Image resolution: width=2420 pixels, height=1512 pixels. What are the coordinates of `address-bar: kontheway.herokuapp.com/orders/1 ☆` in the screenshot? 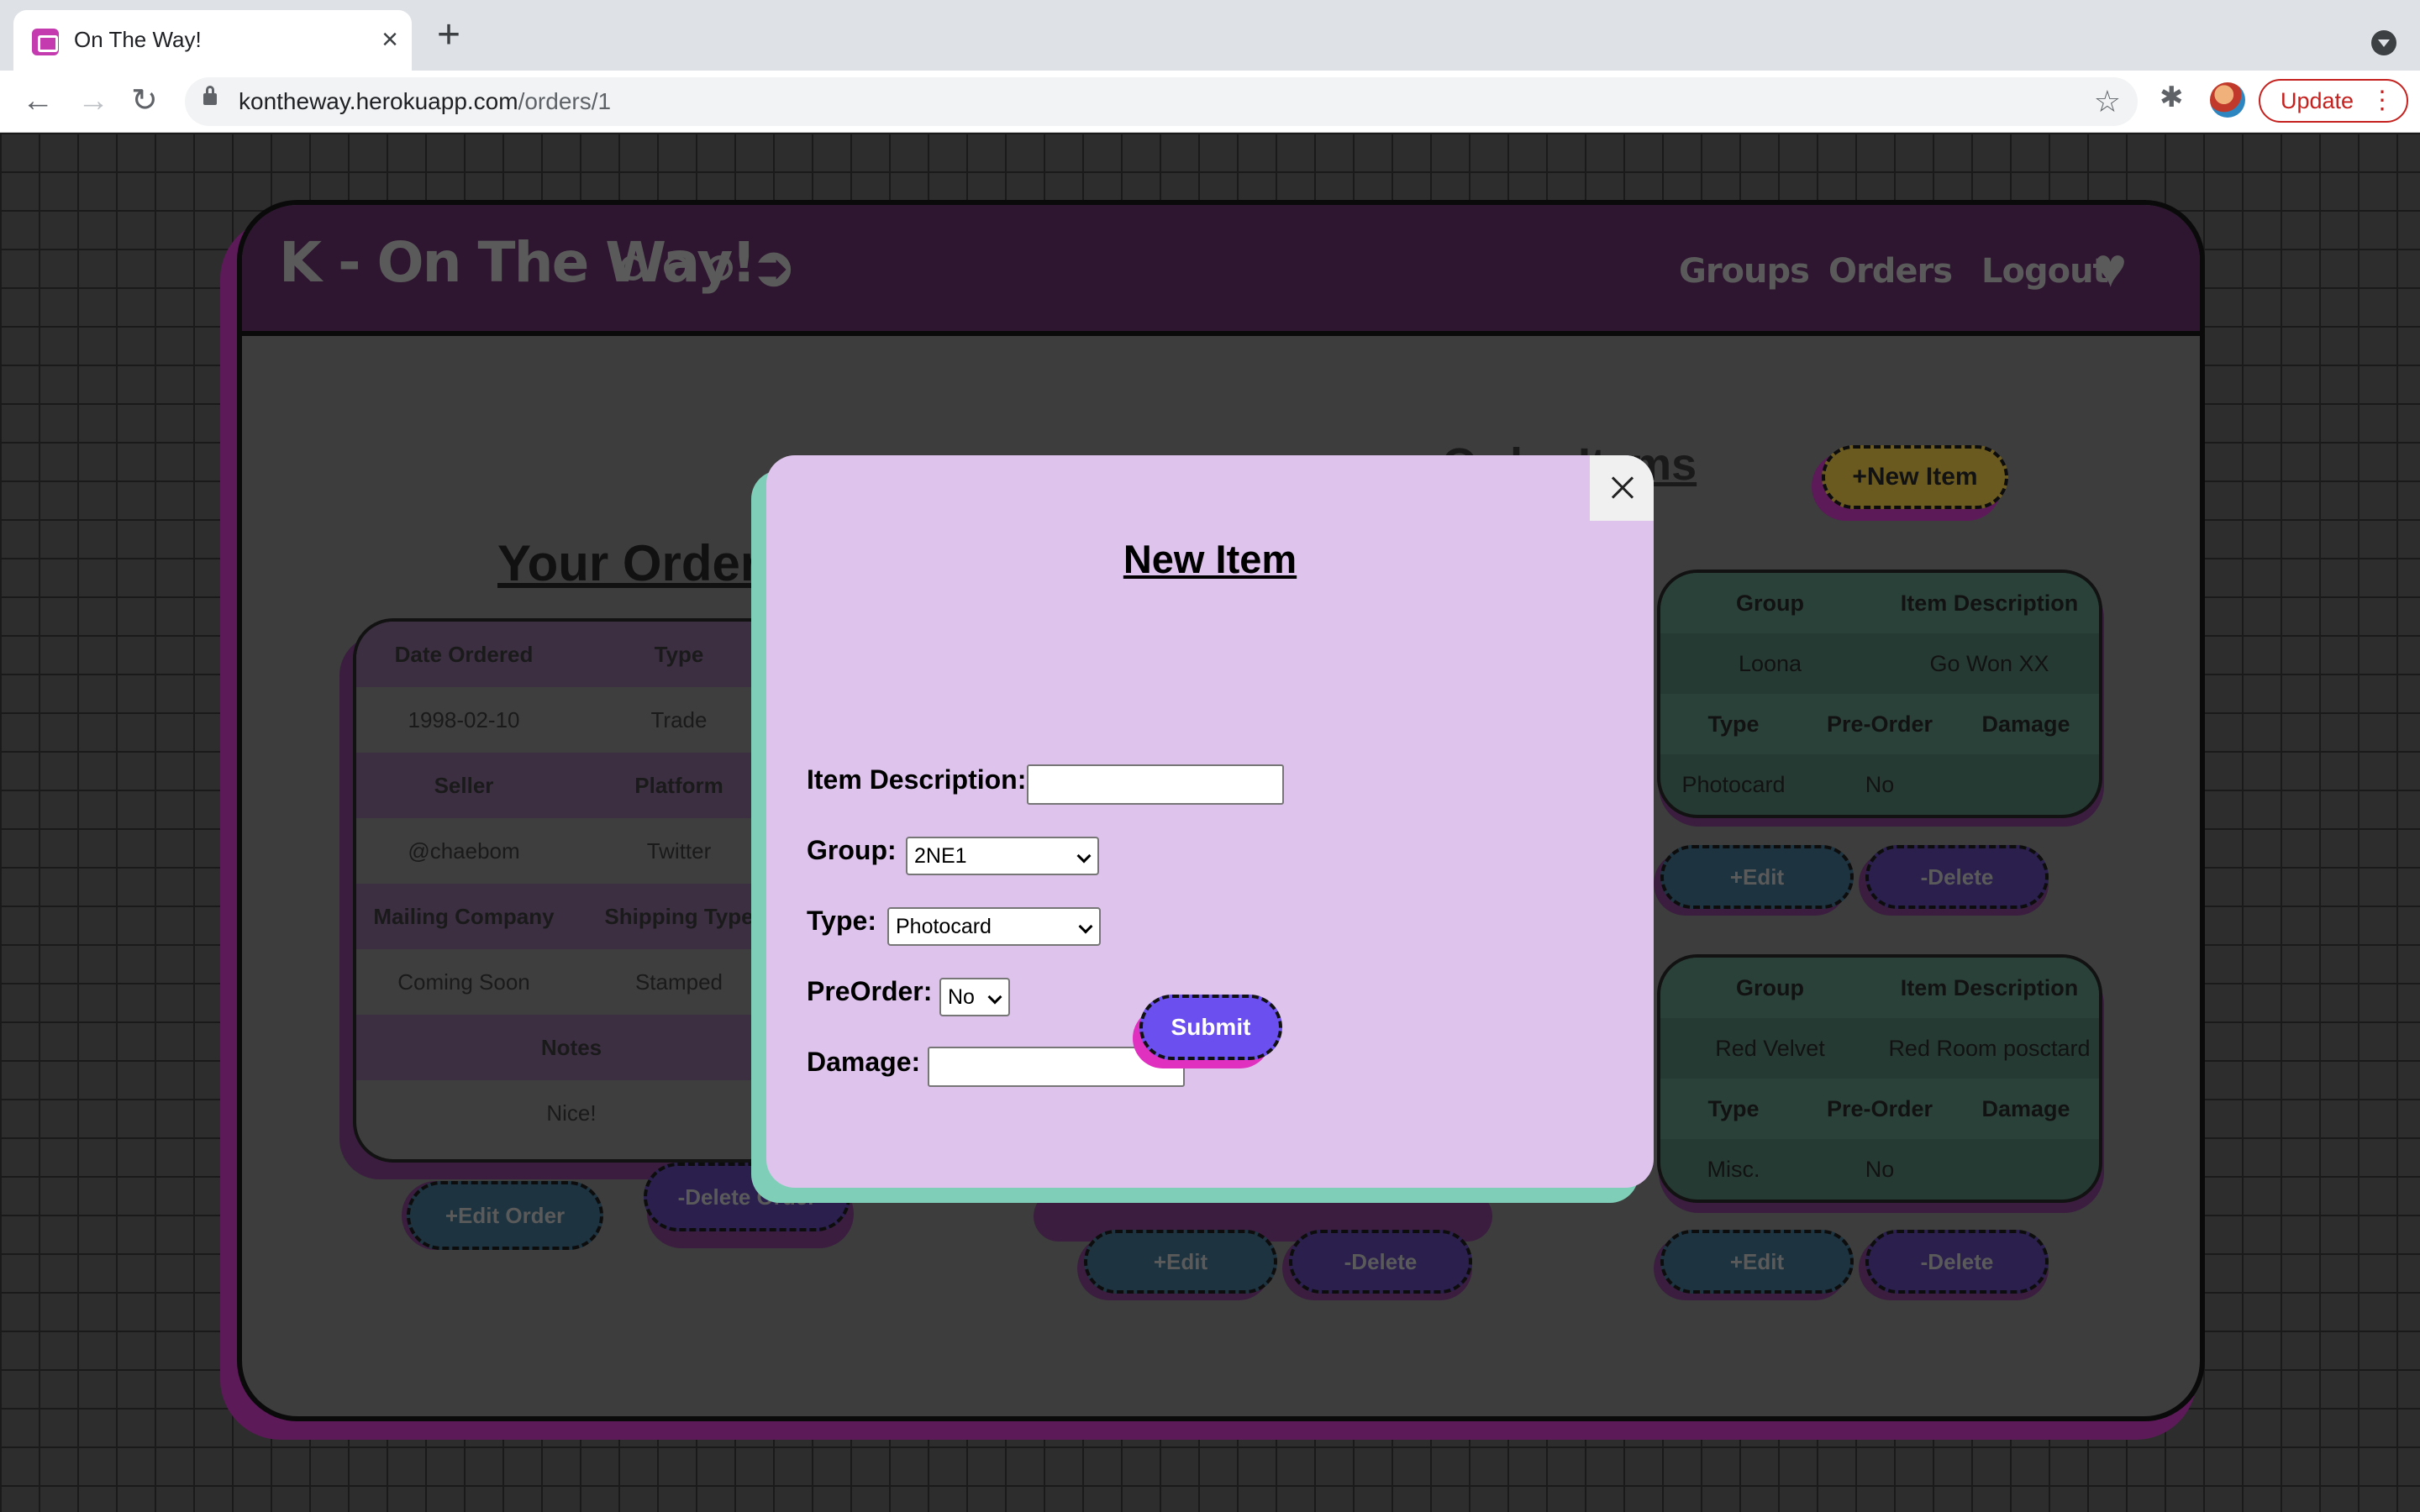 It's located at (1162, 101).